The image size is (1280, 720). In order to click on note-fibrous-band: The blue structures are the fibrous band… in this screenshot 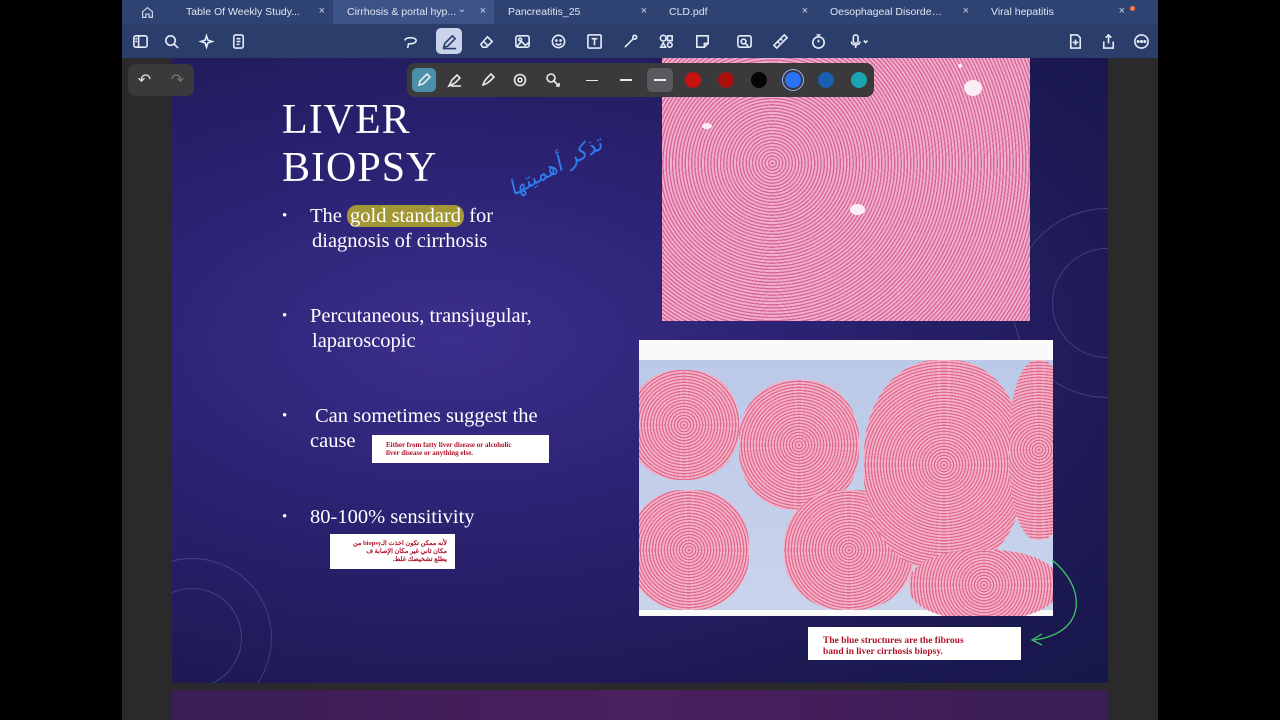, I will do `click(914, 643)`.